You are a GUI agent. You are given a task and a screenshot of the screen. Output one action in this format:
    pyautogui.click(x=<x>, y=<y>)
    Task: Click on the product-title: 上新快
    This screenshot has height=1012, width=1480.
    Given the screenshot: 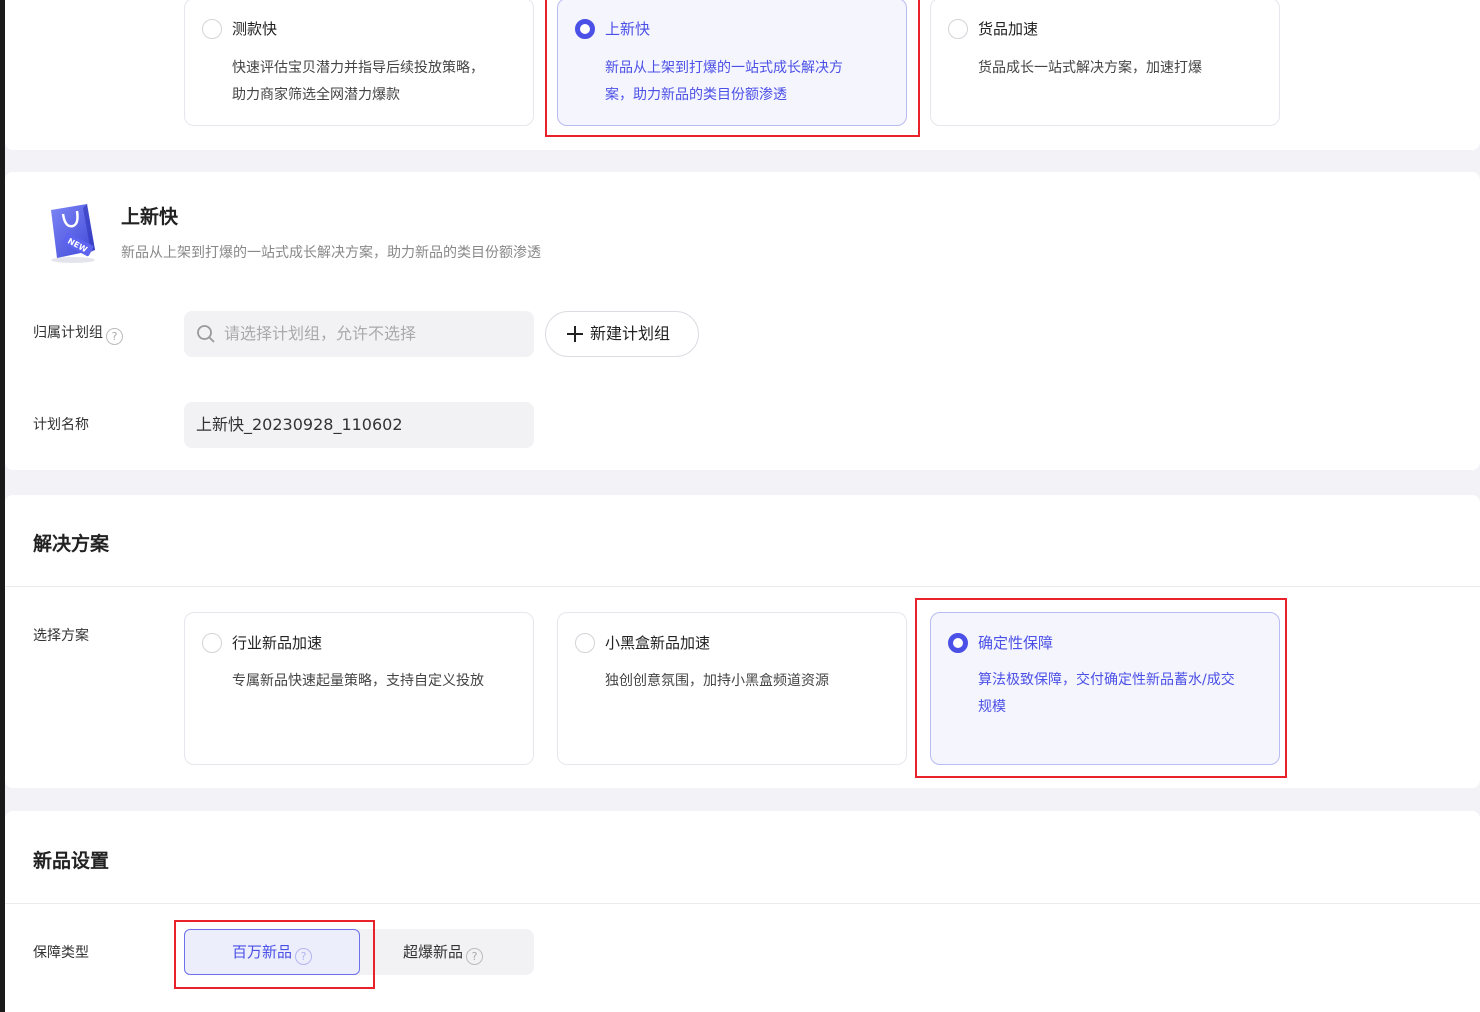 What is the action you would take?
    pyautogui.click(x=150, y=217)
    